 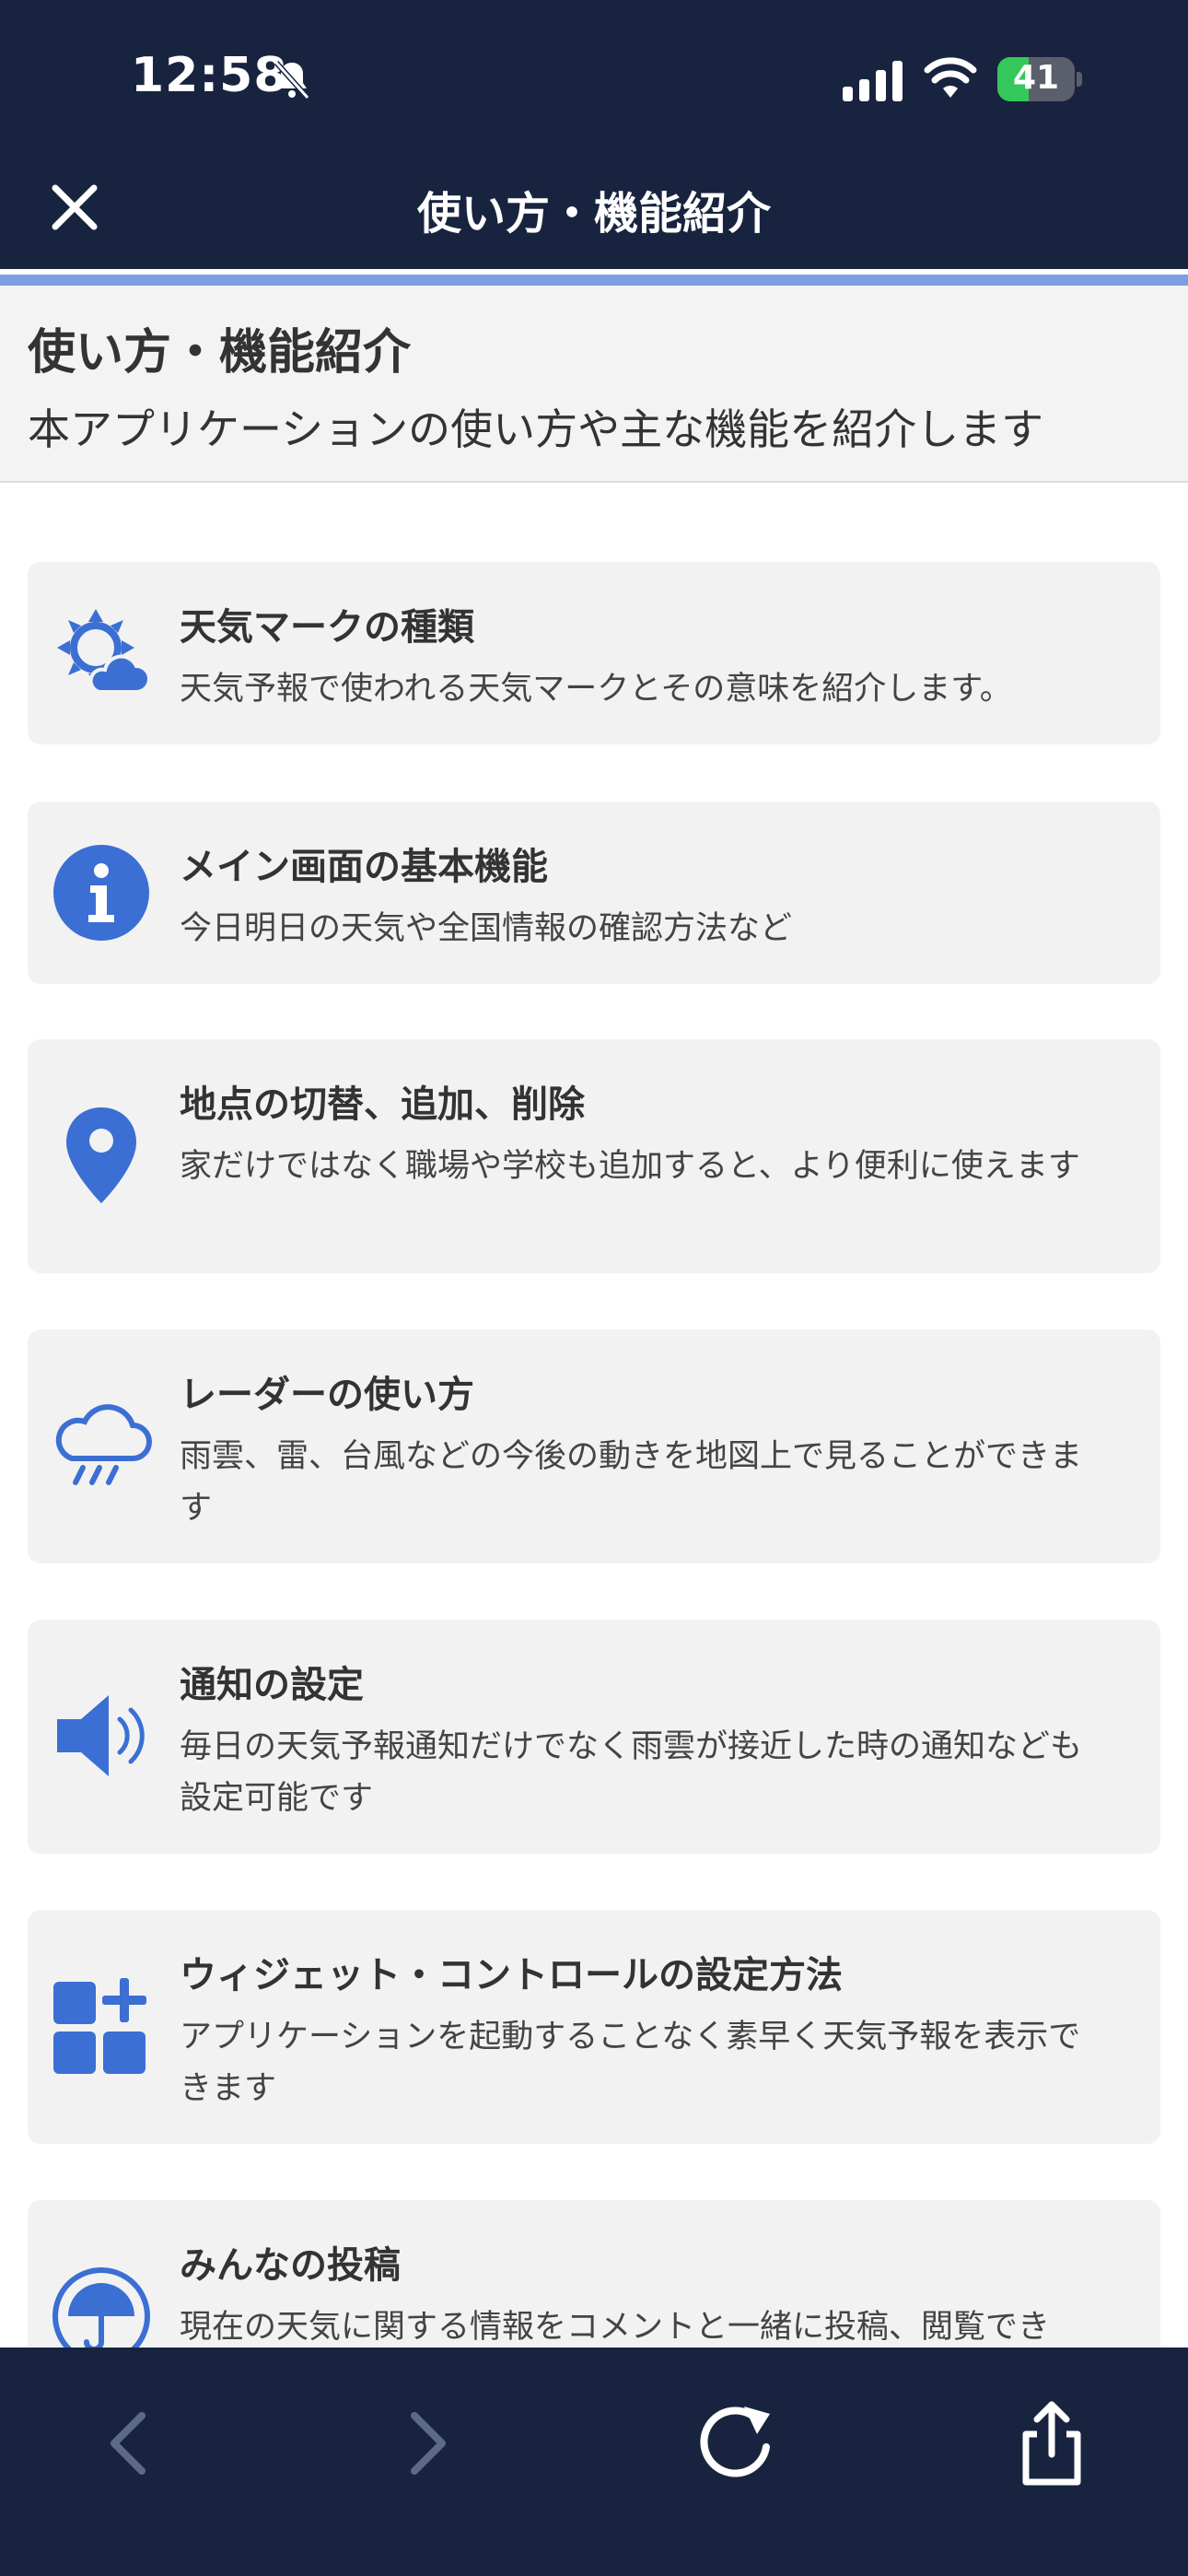 I want to click on card-description: 天気予報で使われる天気マークとその意味を紹介します。, so click(x=596, y=689).